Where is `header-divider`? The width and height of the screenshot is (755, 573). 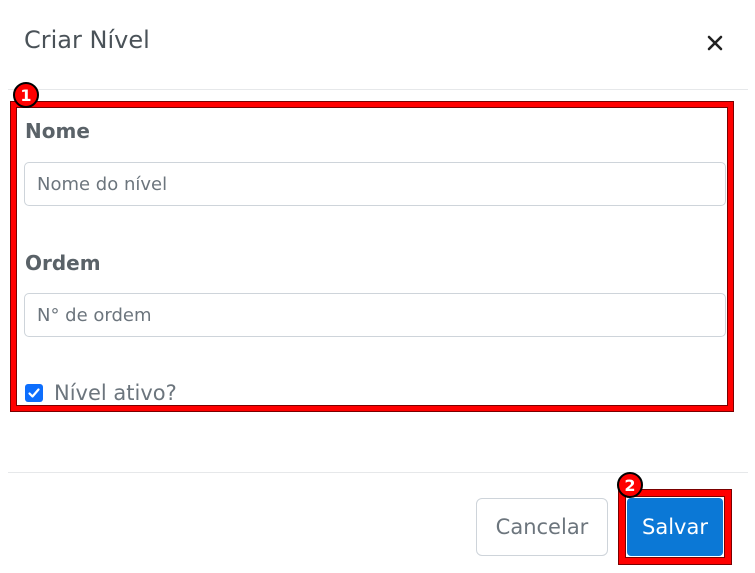 header-divider is located at coordinates (378, 89).